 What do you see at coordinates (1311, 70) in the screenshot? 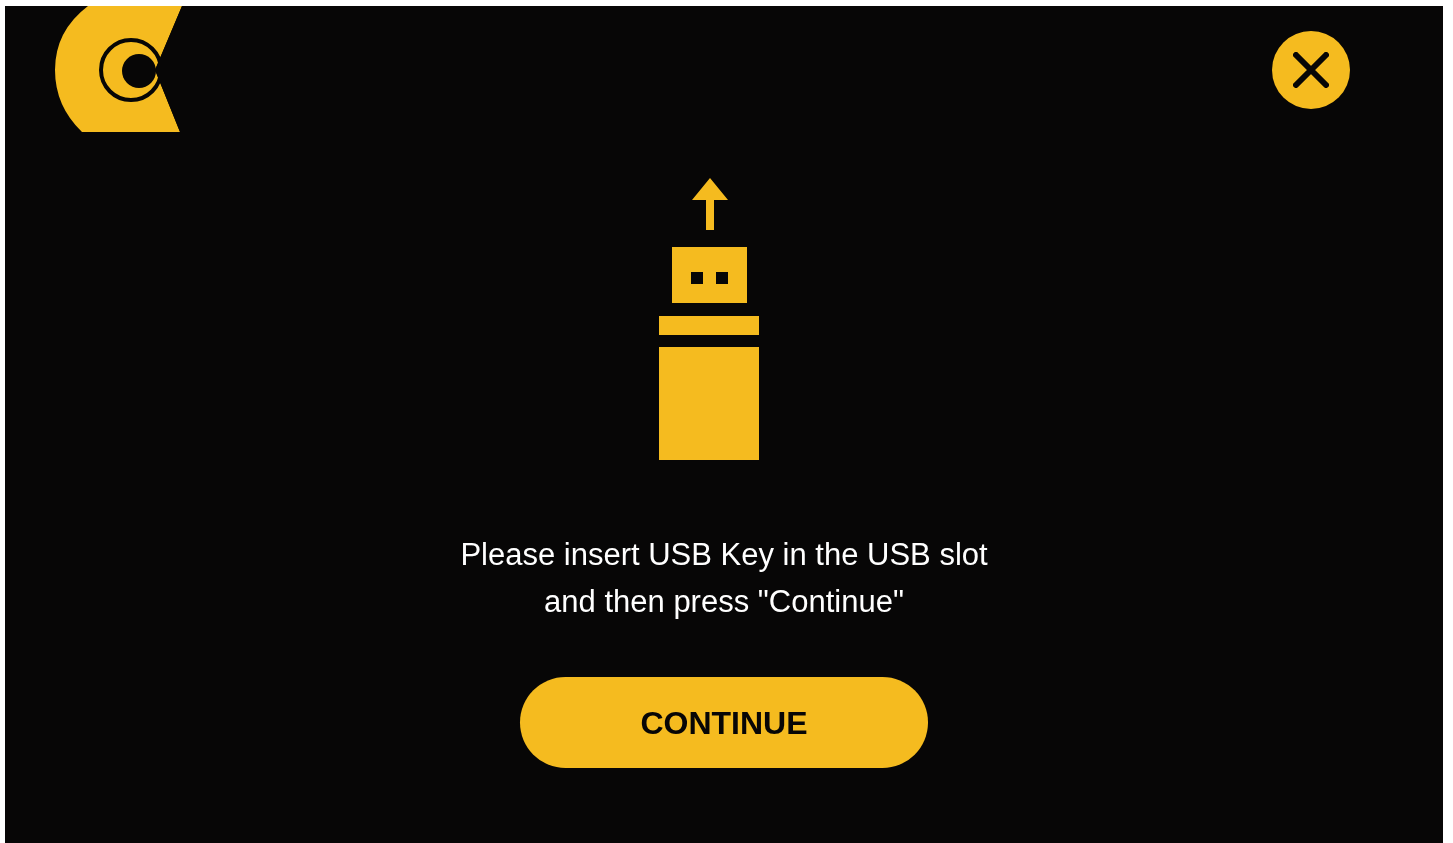
I see `close-icon` at bounding box center [1311, 70].